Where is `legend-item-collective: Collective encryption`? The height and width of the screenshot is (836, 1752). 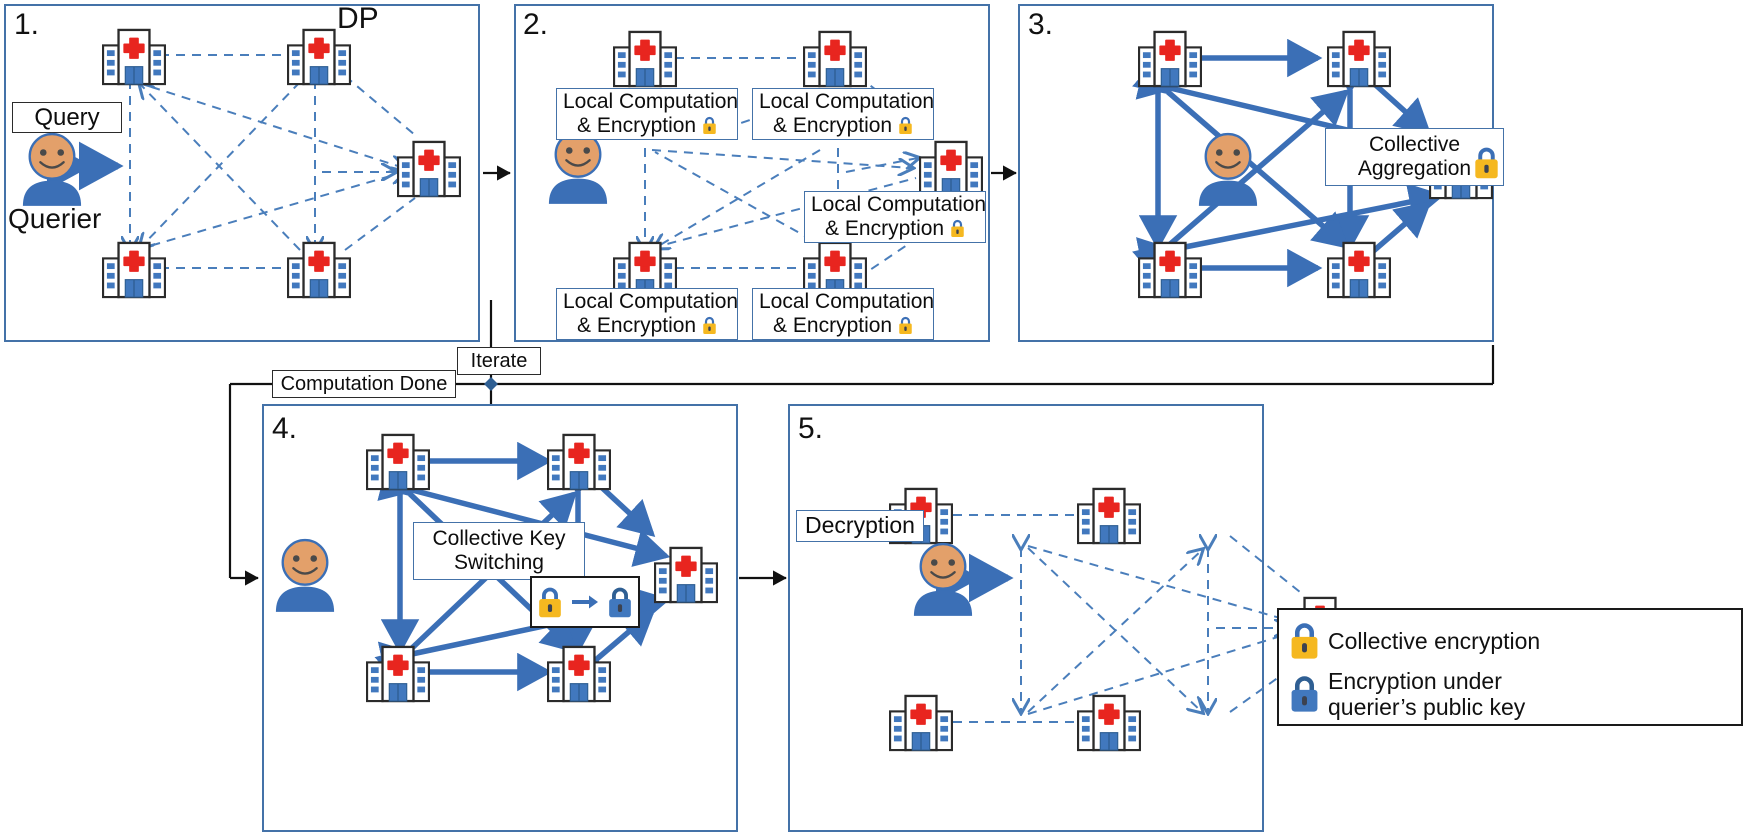
legend-item-collective: Collective encryption is located at coordinates (1510, 641).